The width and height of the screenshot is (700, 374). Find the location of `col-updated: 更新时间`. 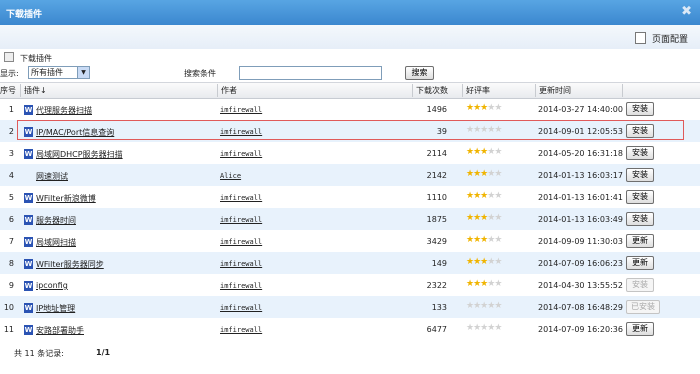

col-updated: 更新时间 is located at coordinates (555, 90).